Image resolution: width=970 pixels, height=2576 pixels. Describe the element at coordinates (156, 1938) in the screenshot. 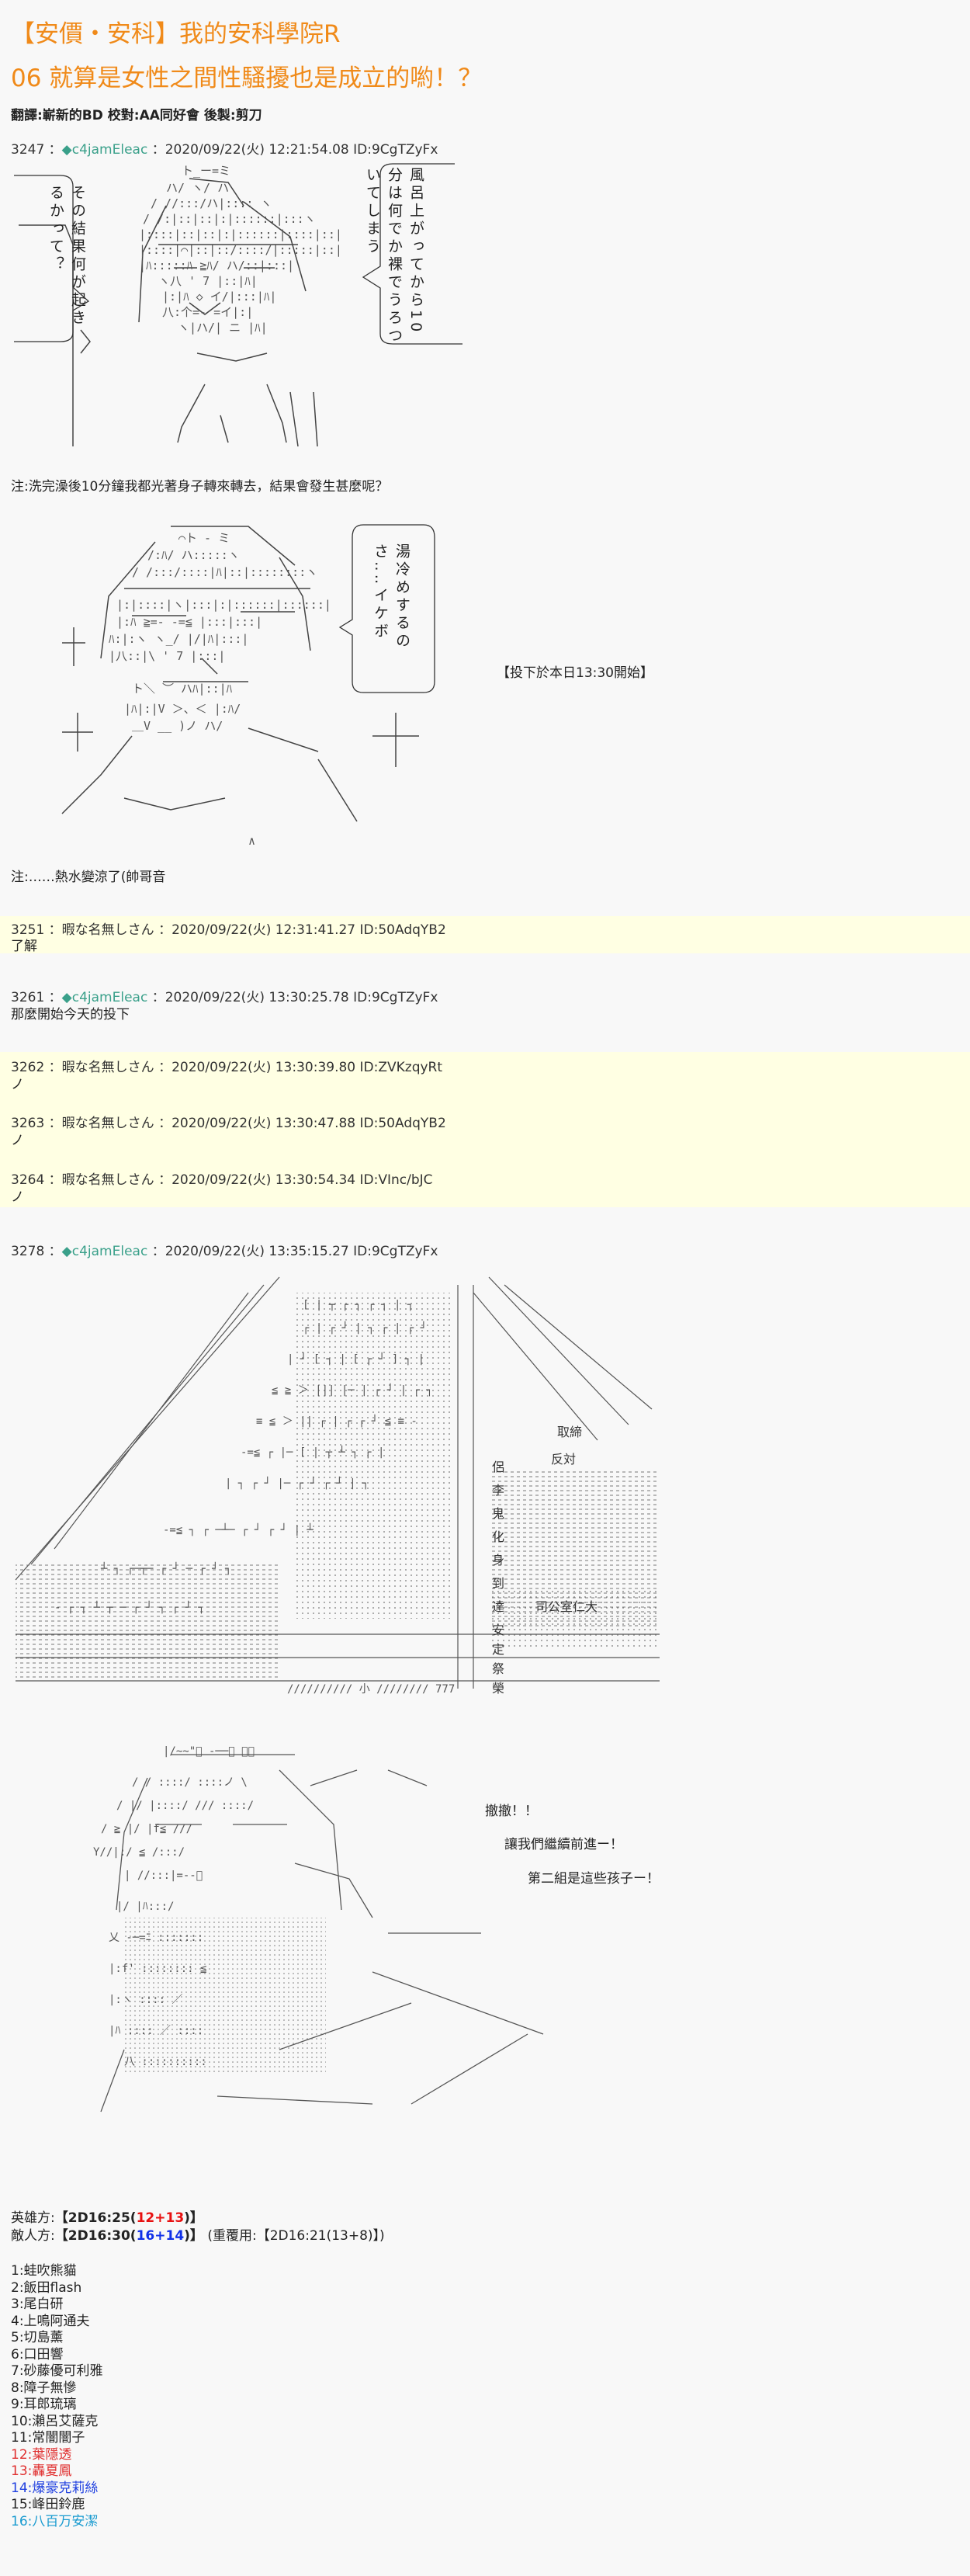

I see `svg-text: 乂 -─=ﾆ :::::::` at that location.